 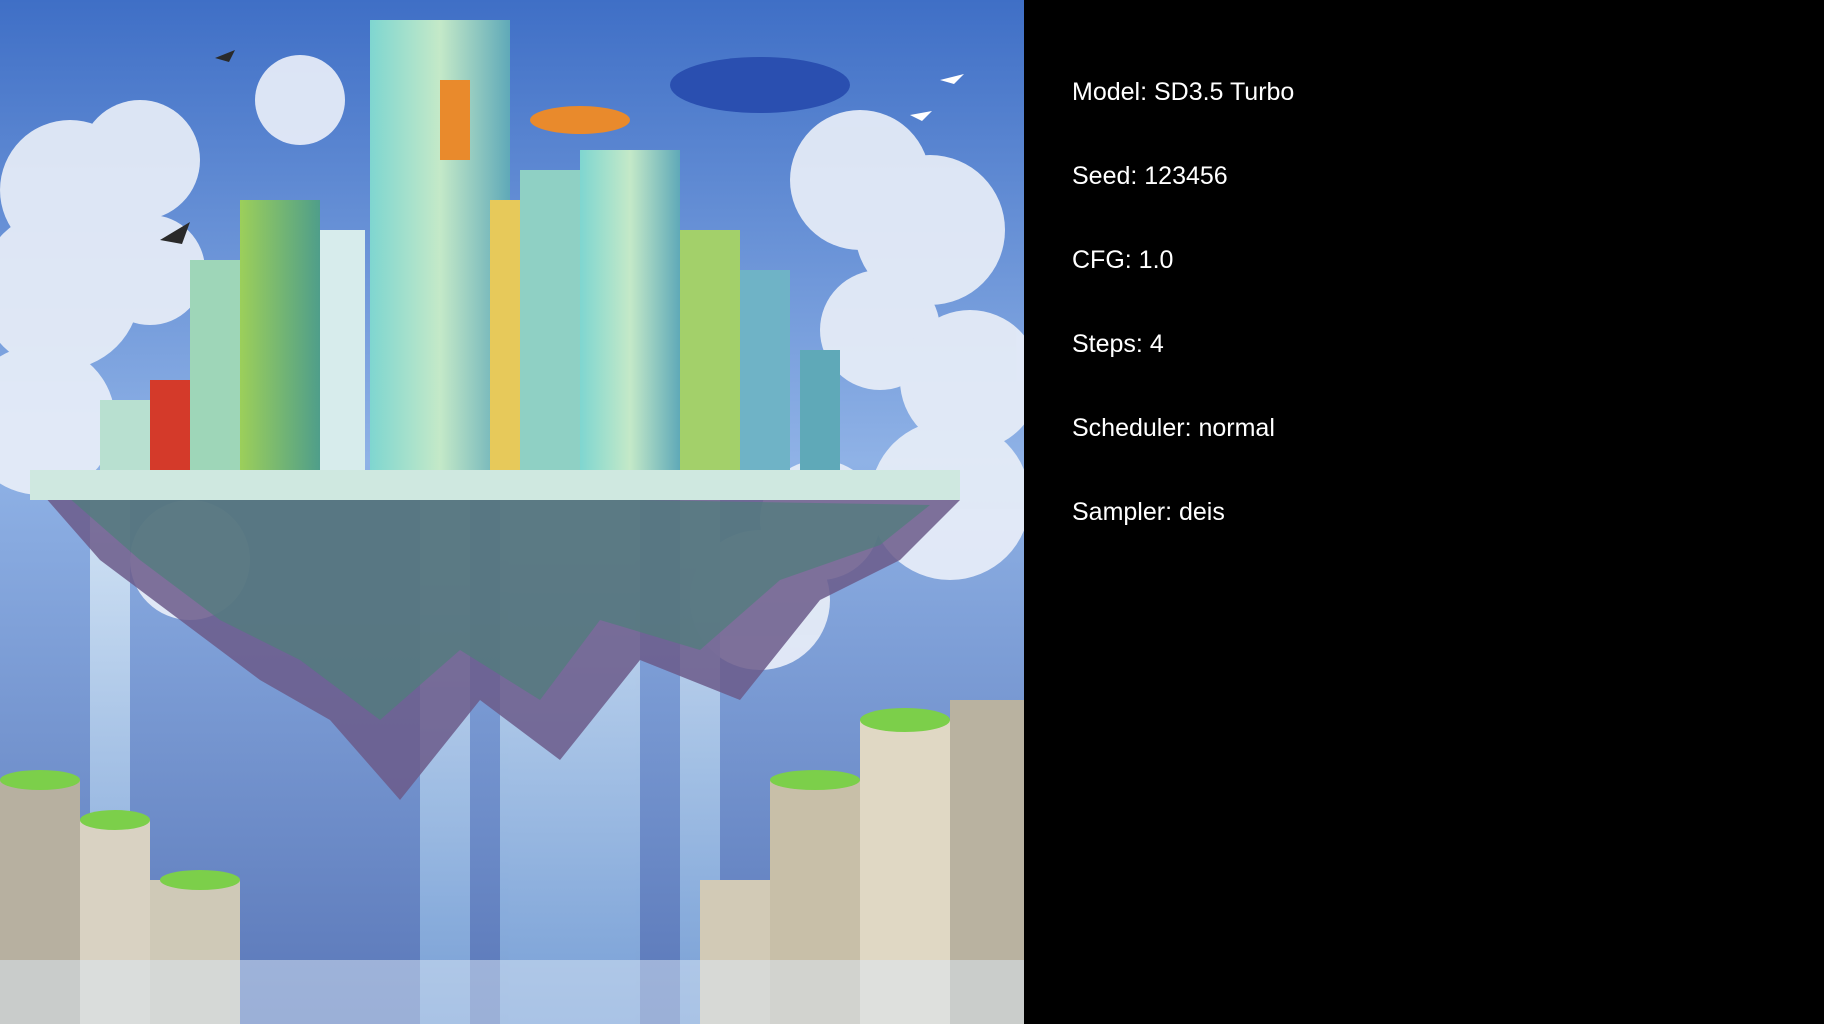 I want to click on scheduler-label: Scheduler: normal, so click(x=1173, y=428).